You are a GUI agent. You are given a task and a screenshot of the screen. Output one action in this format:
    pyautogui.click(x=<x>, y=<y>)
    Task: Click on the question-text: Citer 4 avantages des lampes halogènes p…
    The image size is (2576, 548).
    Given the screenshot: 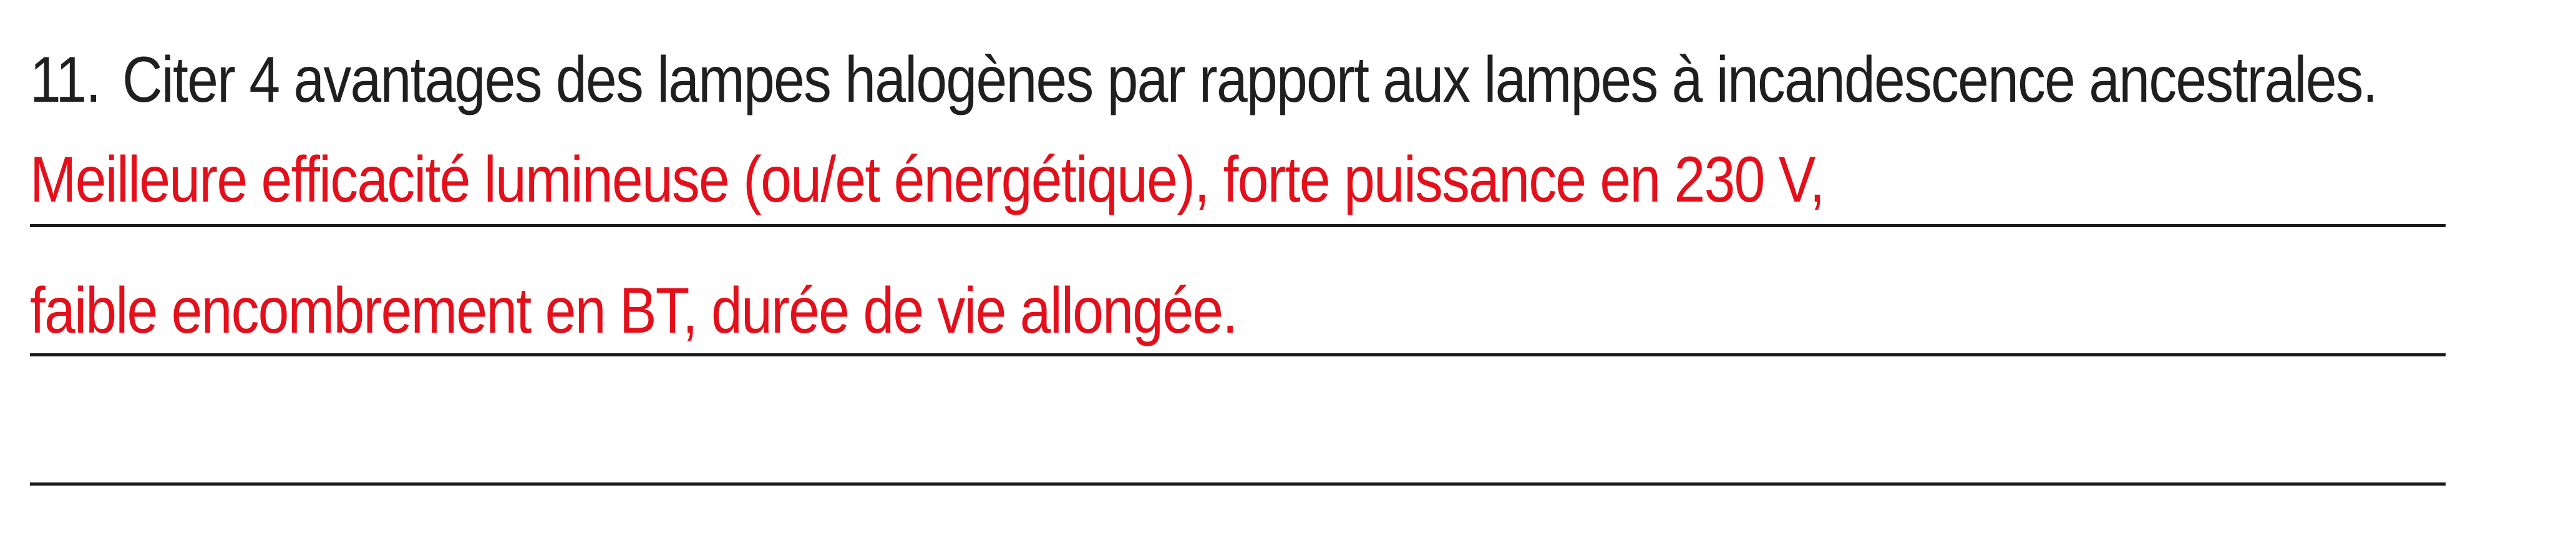 What is the action you would take?
    pyautogui.click(x=1250, y=80)
    